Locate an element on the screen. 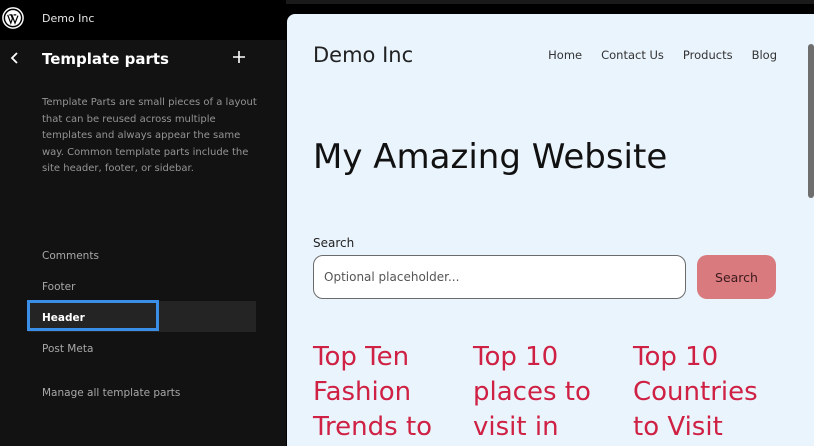  post-title: Top 10 places to visit in is located at coordinates (543, 392).